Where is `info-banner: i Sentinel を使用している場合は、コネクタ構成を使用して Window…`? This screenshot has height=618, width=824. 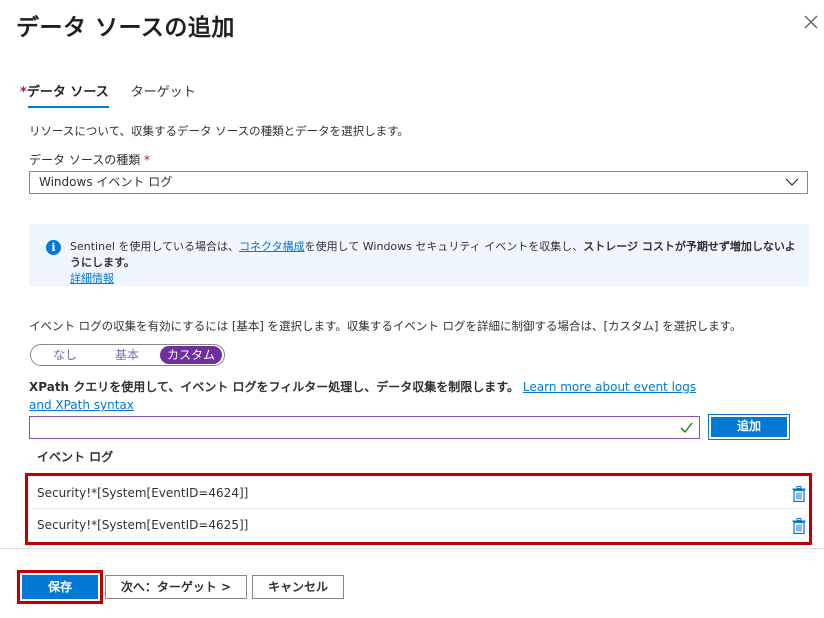 info-banner: i Sentinel を使用している場合は、コネクタ構成を使用して Window… is located at coordinates (419, 255).